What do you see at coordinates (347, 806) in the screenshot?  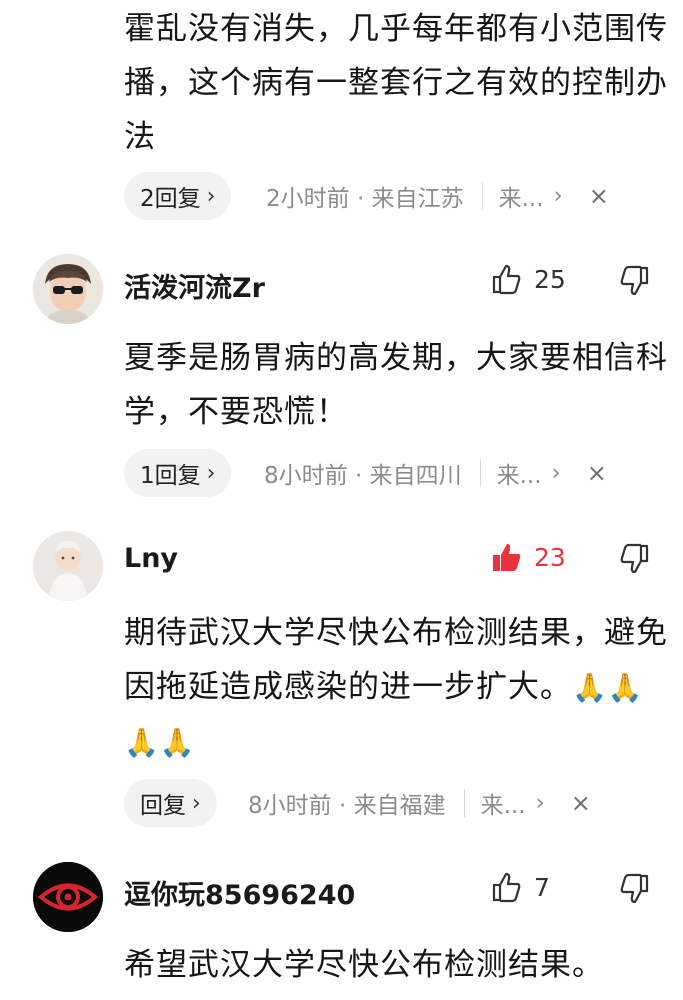 I see `timestamp-location: 8小时前 · 来自福建` at bounding box center [347, 806].